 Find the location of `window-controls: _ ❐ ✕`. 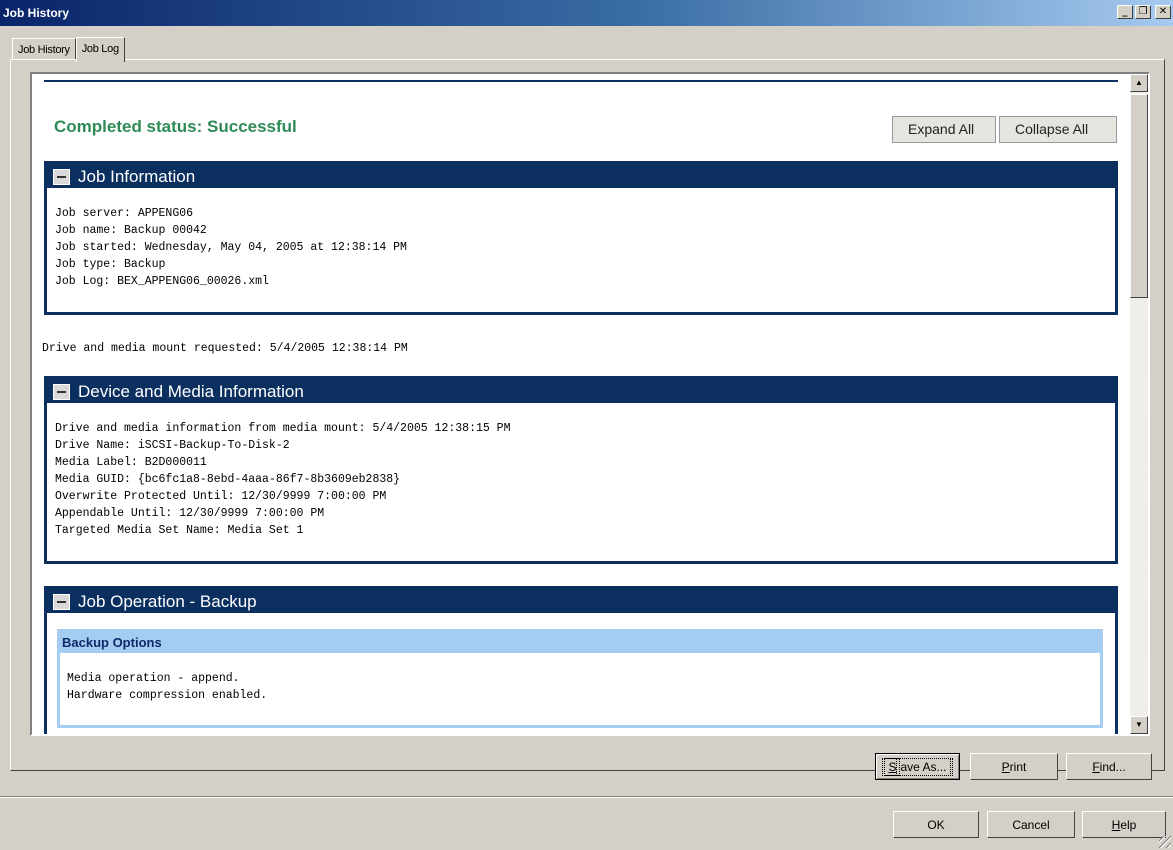

window-controls: _ ❐ ✕ is located at coordinates (1144, 12).